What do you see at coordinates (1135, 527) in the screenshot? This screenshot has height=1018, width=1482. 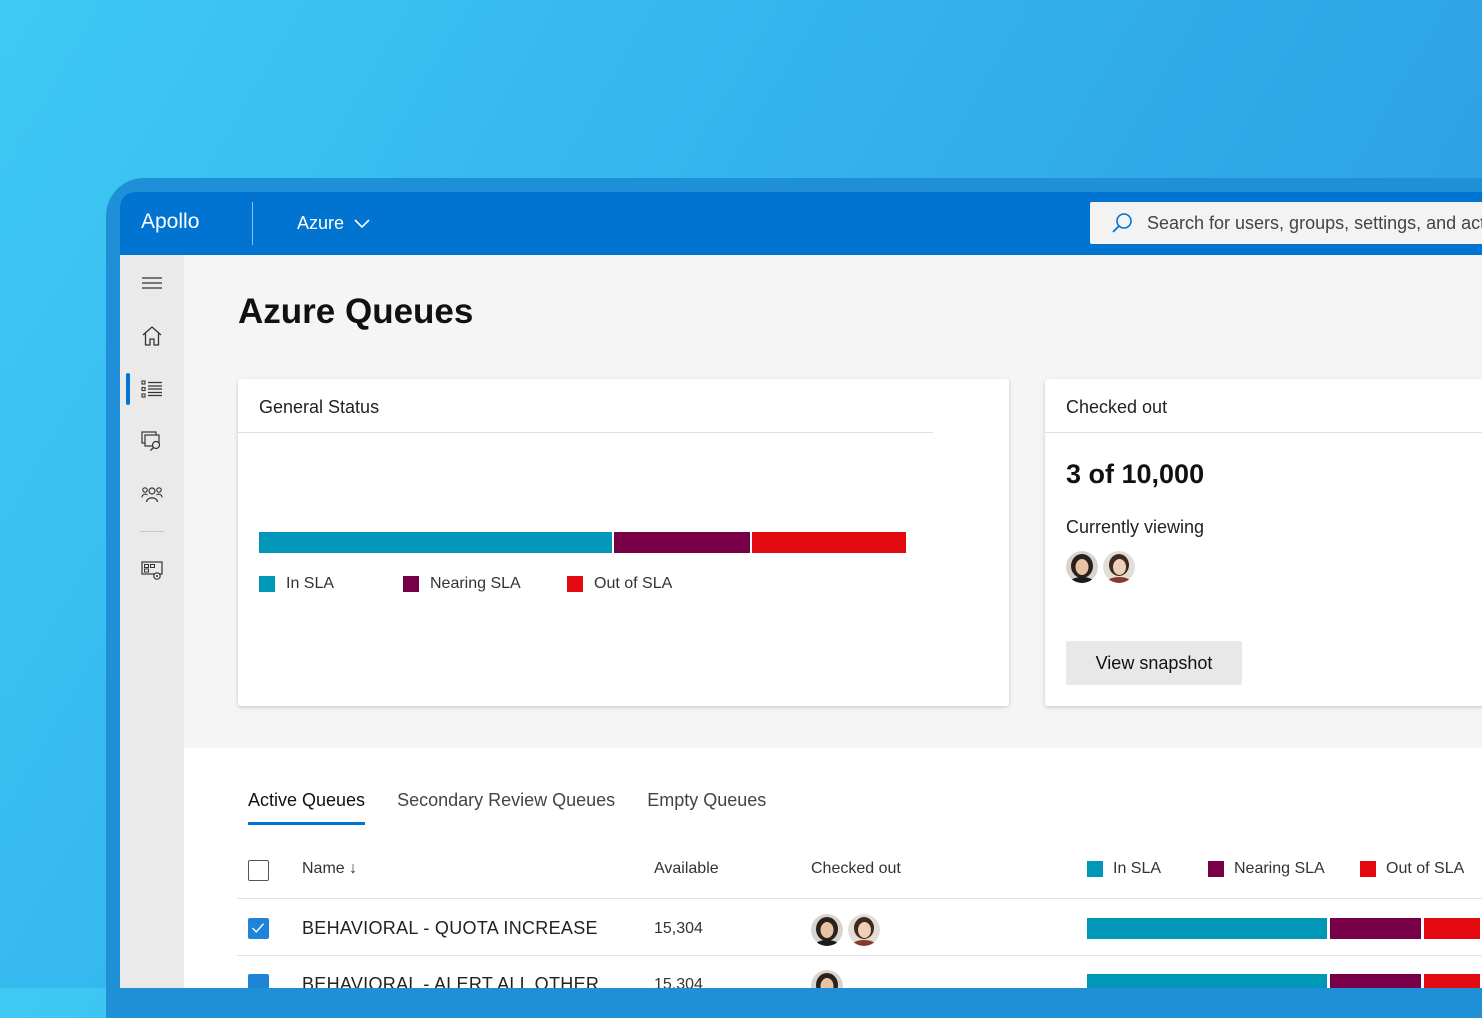 I see `currently-viewing-label: Currently viewing` at bounding box center [1135, 527].